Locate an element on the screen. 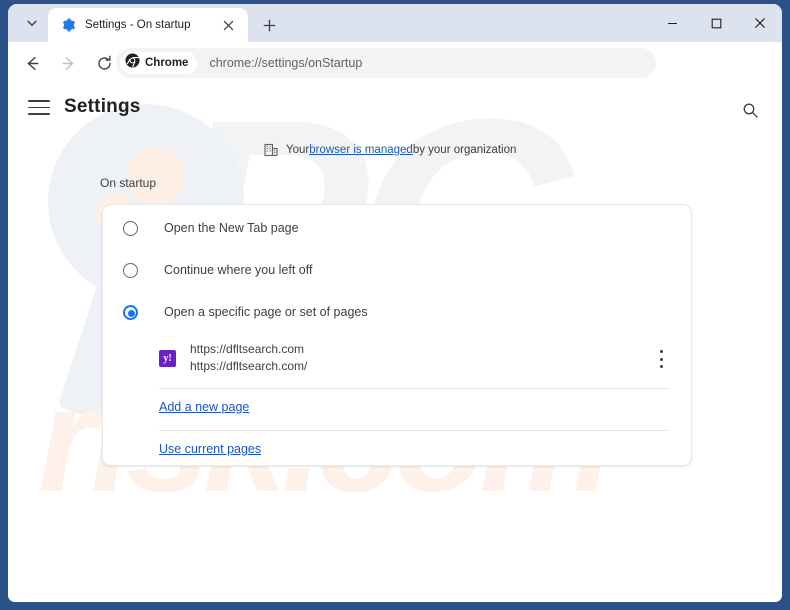 This screenshot has height=610, width=790. hamburger-menu-icon is located at coordinates (39, 108).